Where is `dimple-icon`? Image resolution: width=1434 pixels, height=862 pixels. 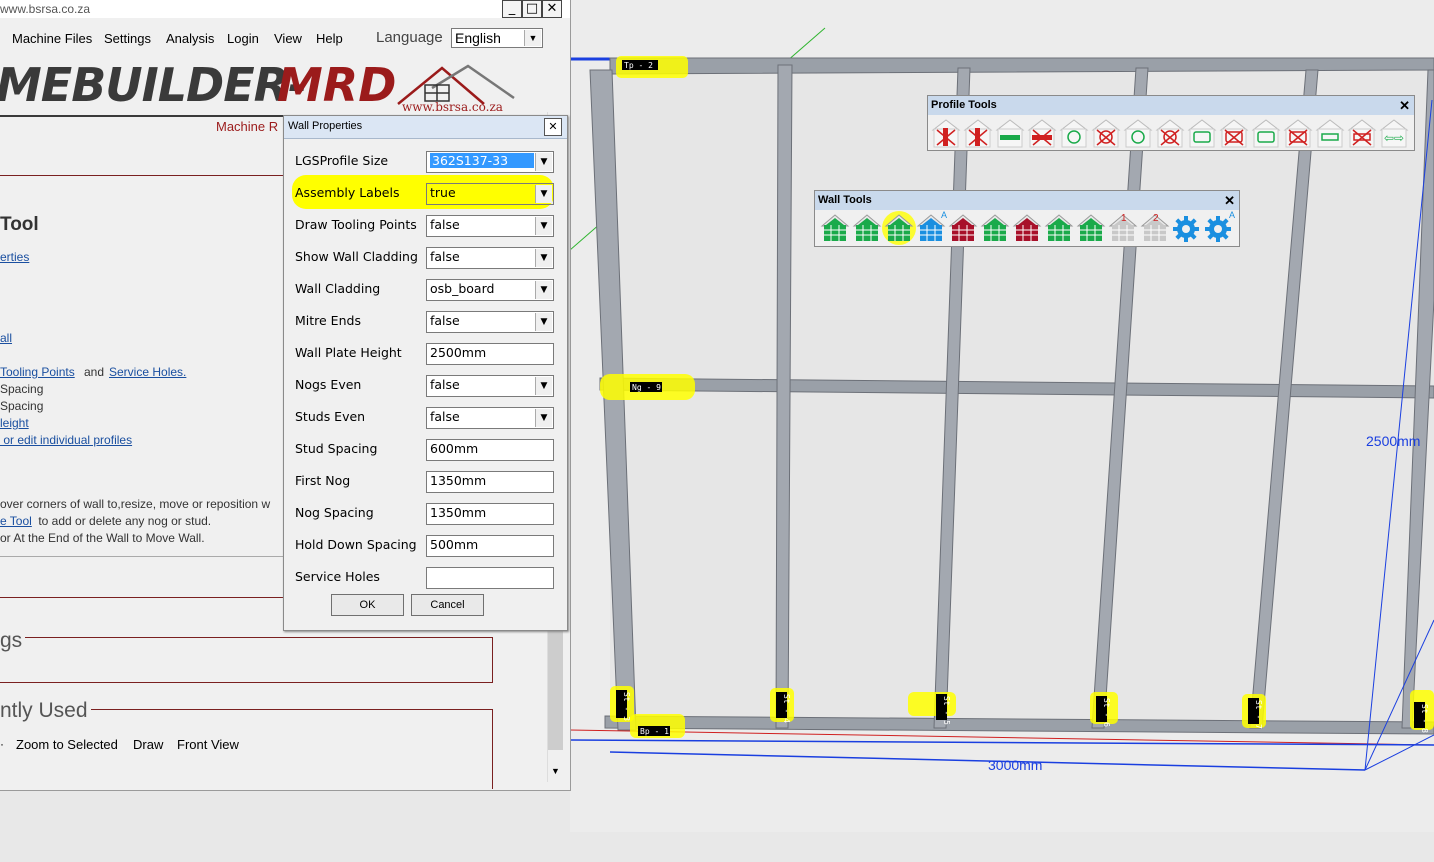
dimple-icon is located at coordinates (1330, 133).